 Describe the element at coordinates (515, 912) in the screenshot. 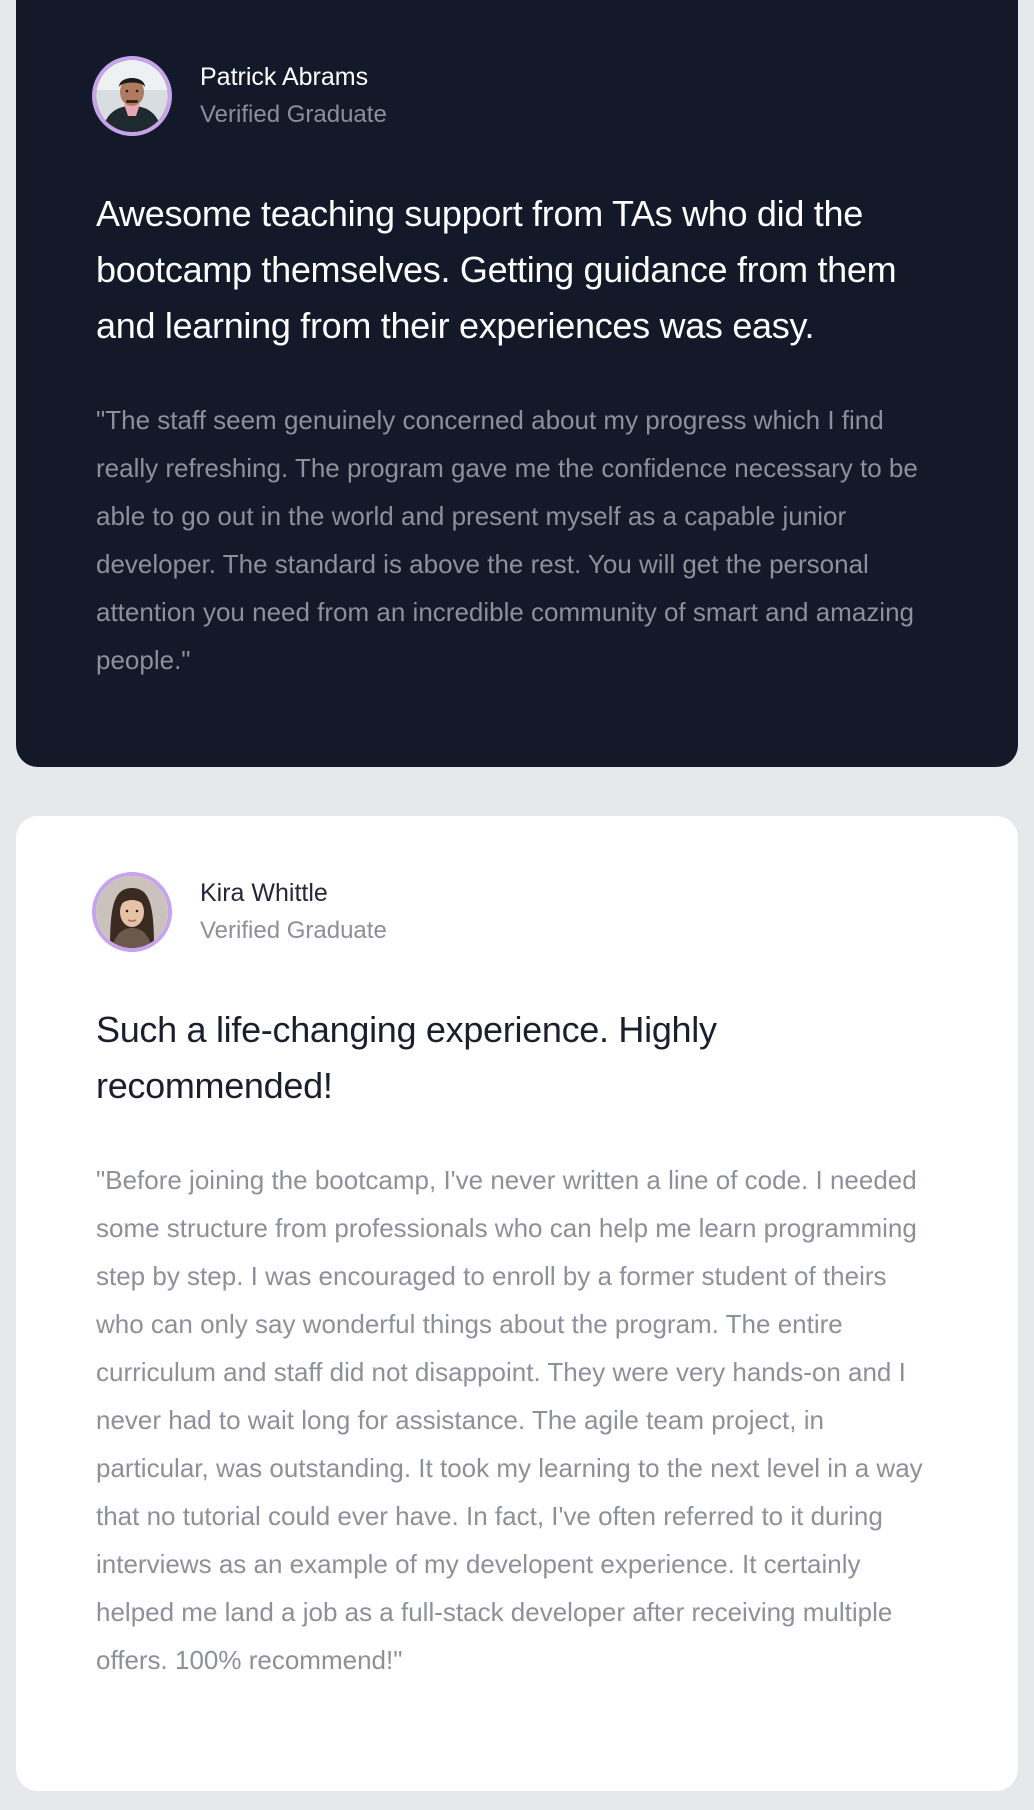

I see `testimonial-author: Kira Whittle Verified Graduate` at that location.